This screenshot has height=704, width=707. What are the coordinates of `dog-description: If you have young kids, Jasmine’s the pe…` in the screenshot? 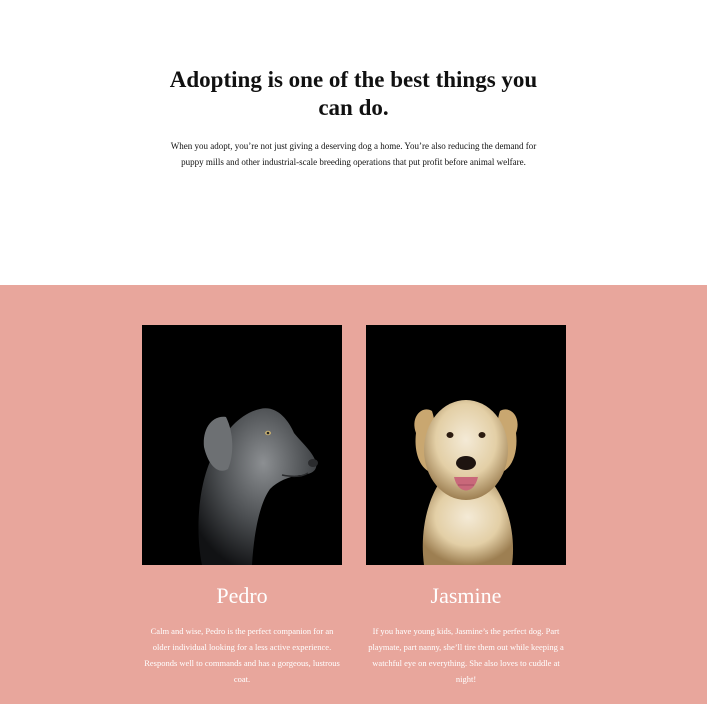 It's located at (466, 655).